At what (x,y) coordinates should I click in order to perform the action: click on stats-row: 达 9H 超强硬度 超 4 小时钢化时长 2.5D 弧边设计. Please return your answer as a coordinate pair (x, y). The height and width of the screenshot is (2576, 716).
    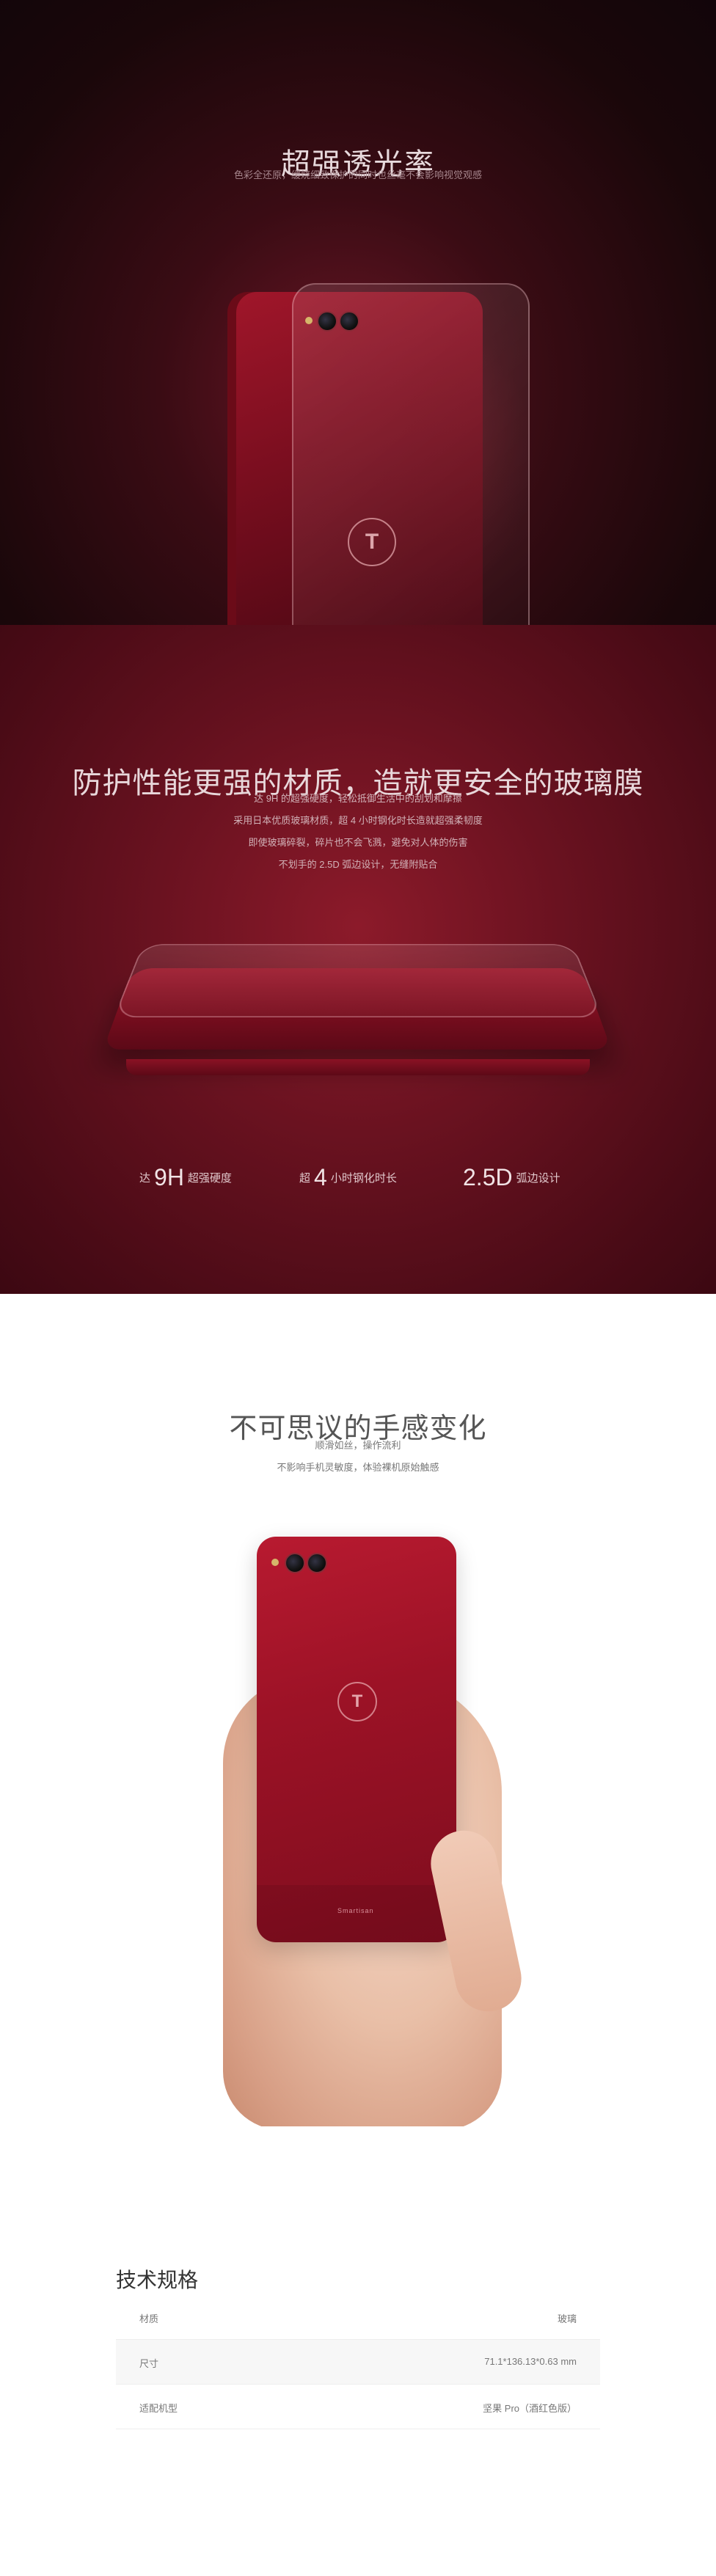
    Looking at the image, I should click on (358, 1186).